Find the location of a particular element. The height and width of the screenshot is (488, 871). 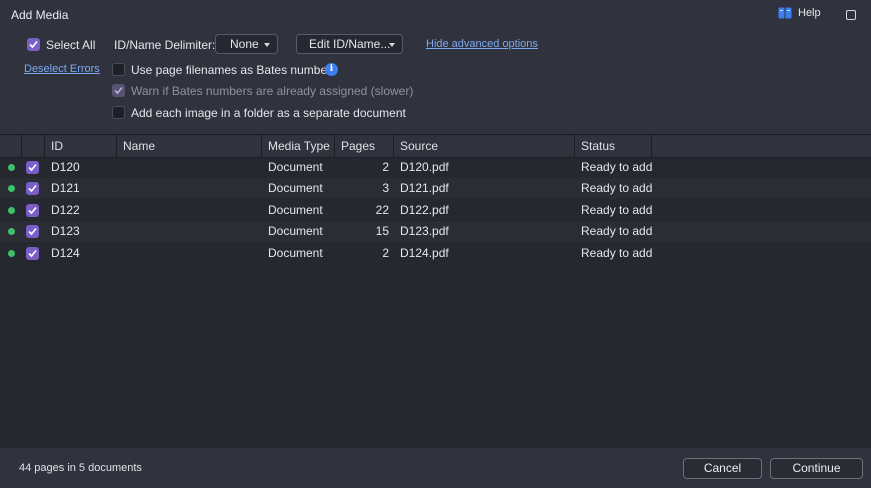

cell-pages: 22 is located at coordinates (382, 210).